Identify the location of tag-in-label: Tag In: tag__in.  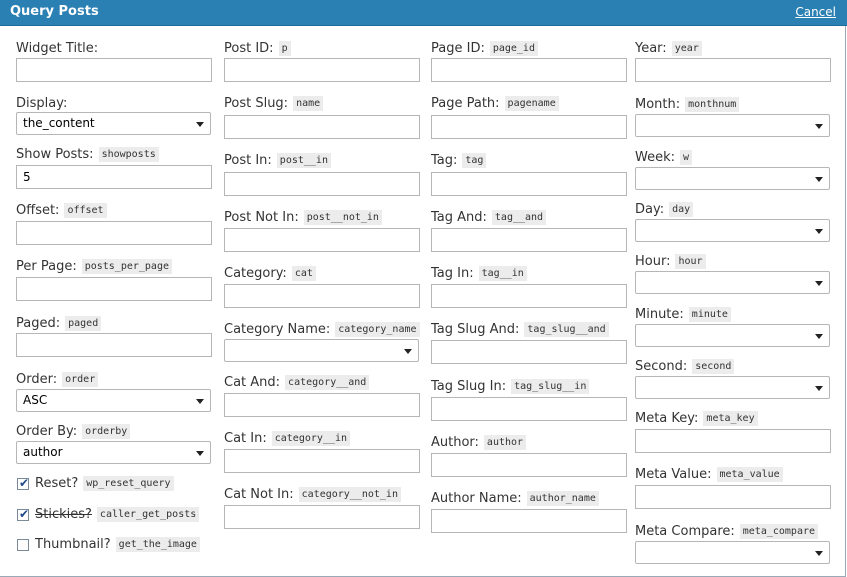
(479, 273).